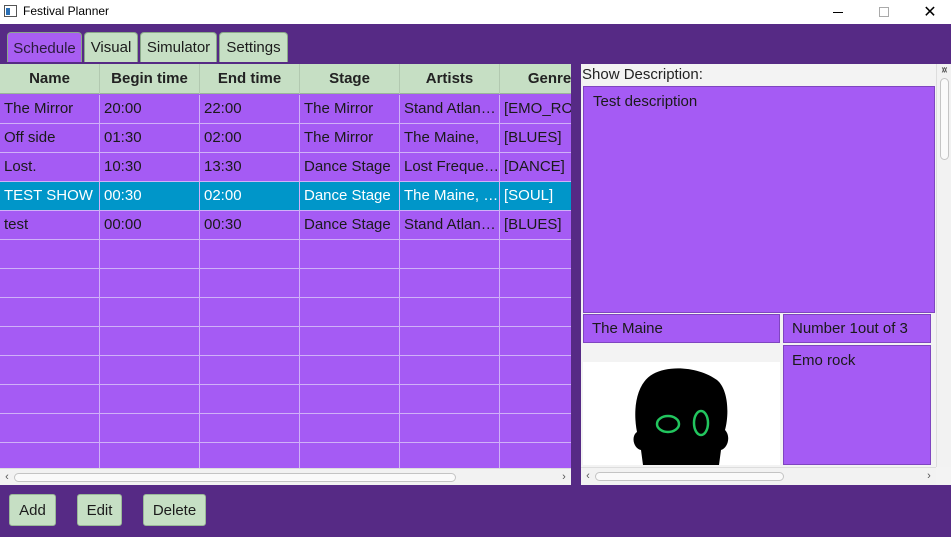  Describe the element at coordinates (350, 167) in the screenshot. I see `cell-stage: Dance Stage` at that location.